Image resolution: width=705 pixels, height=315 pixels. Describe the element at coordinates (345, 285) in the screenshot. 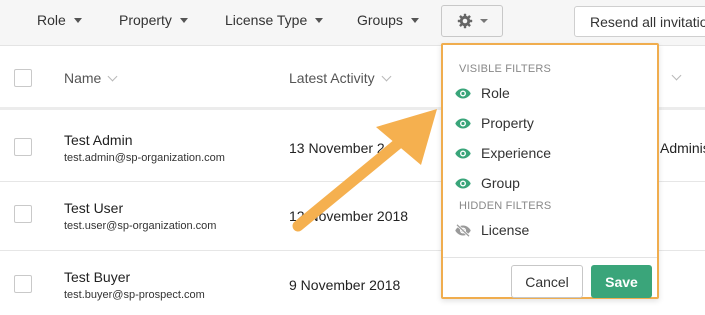

I see `latest-activity: 9 November 2018` at that location.